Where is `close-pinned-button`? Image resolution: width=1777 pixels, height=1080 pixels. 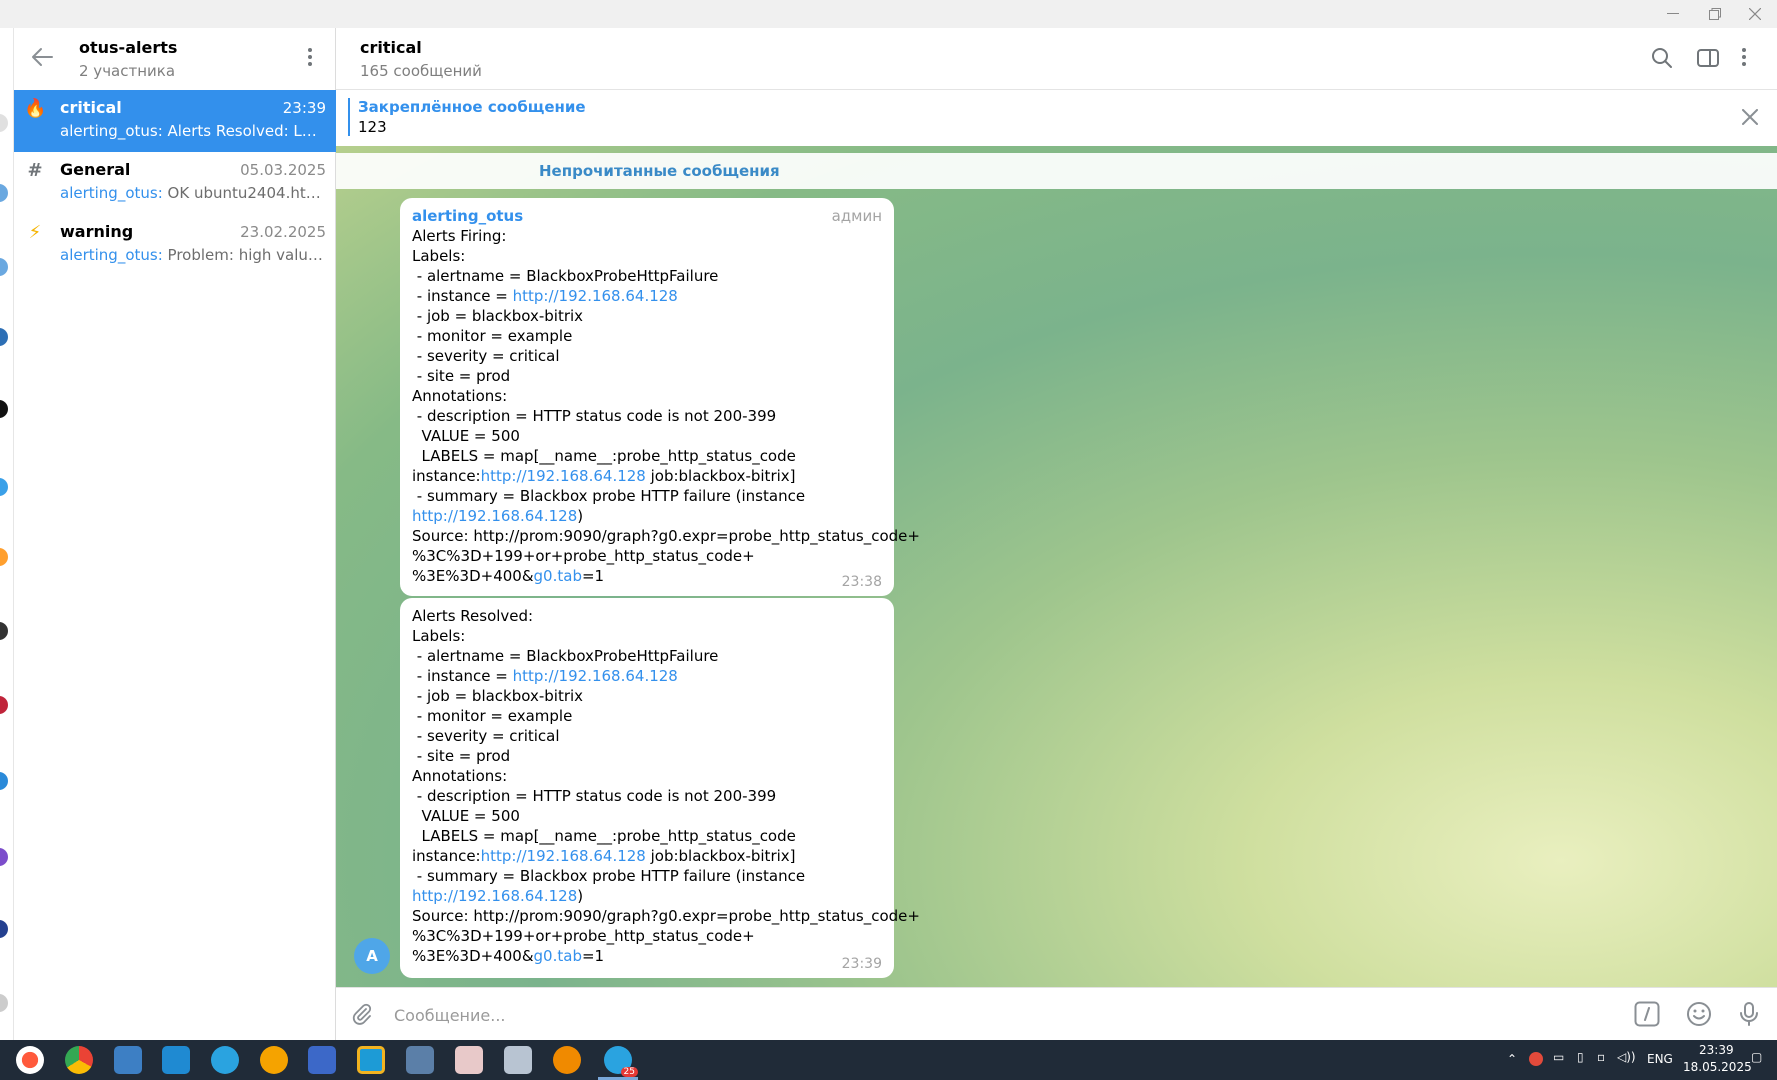
close-pinned-button is located at coordinates (1750, 117).